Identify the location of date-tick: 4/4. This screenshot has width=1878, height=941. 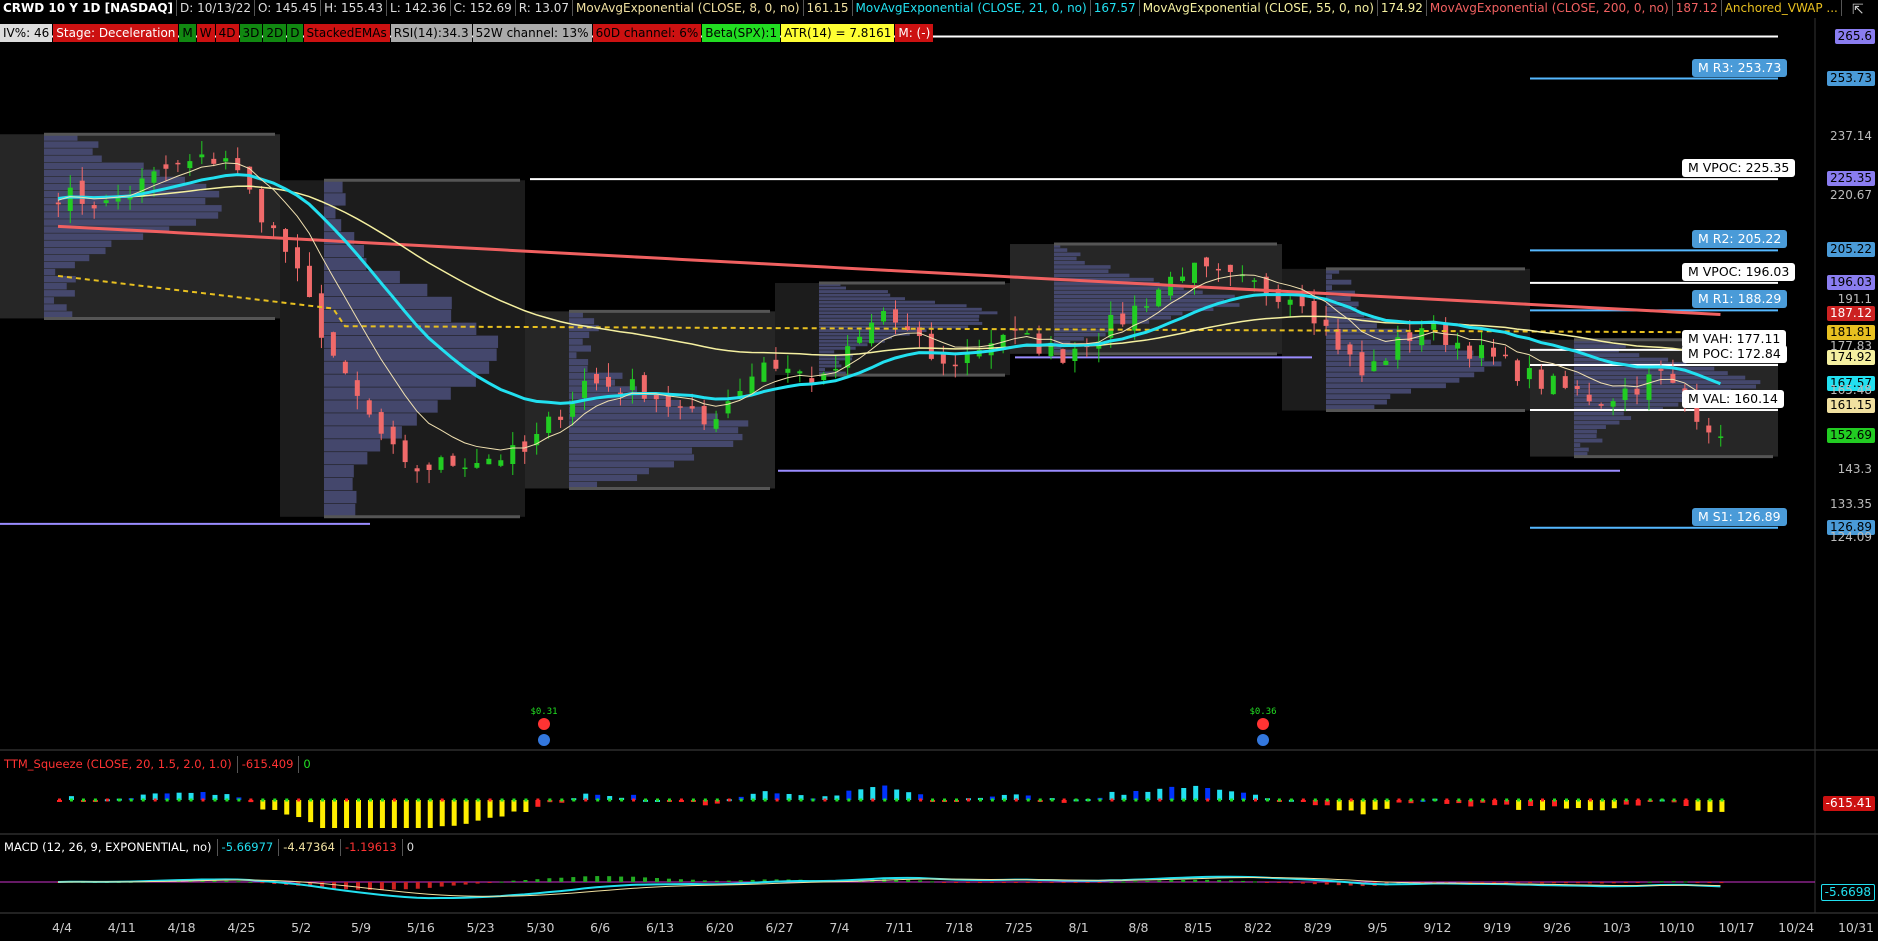
(62, 927).